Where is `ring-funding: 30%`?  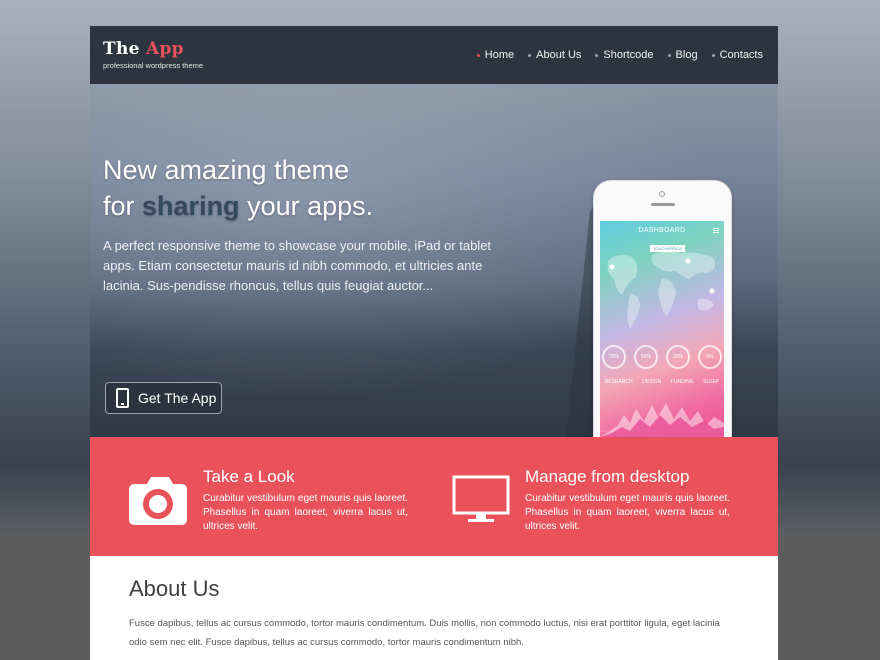 ring-funding: 30% is located at coordinates (678, 357).